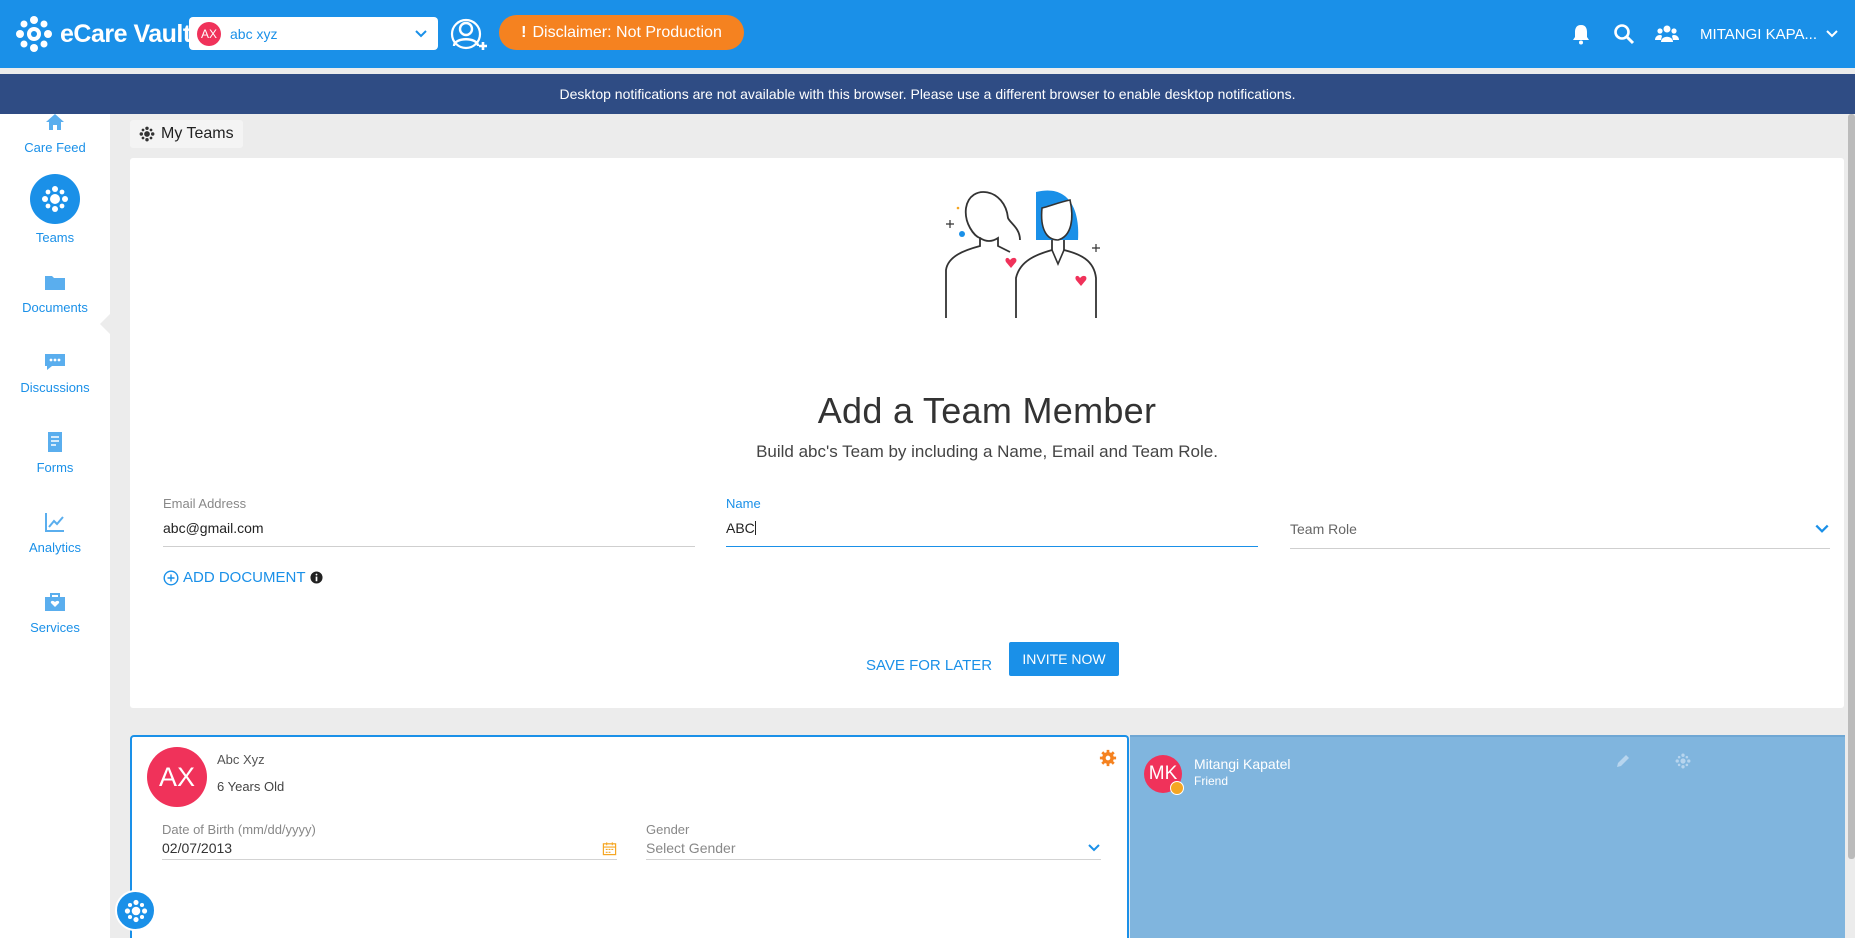  I want to click on team-role-select: Team Role, so click(1560, 533).